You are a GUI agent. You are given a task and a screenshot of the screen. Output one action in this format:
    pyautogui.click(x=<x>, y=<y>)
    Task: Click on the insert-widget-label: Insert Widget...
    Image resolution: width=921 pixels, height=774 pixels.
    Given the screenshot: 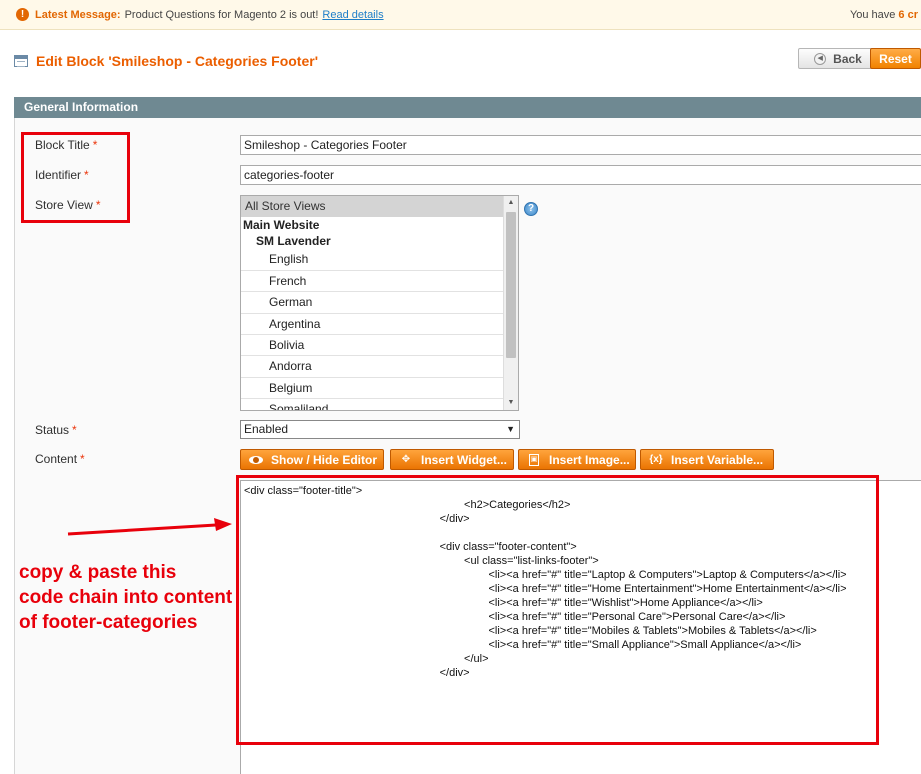 What is the action you would take?
    pyautogui.click(x=464, y=459)
    